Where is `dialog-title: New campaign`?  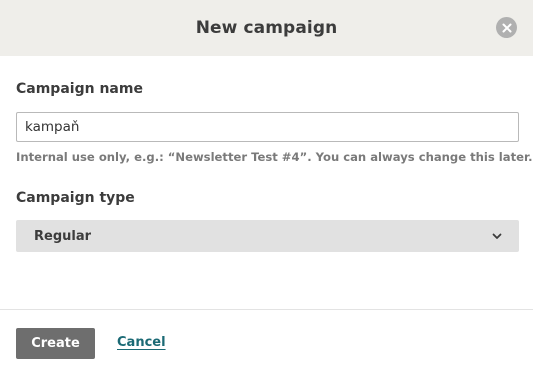
dialog-title: New campaign is located at coordinates (266, 28).